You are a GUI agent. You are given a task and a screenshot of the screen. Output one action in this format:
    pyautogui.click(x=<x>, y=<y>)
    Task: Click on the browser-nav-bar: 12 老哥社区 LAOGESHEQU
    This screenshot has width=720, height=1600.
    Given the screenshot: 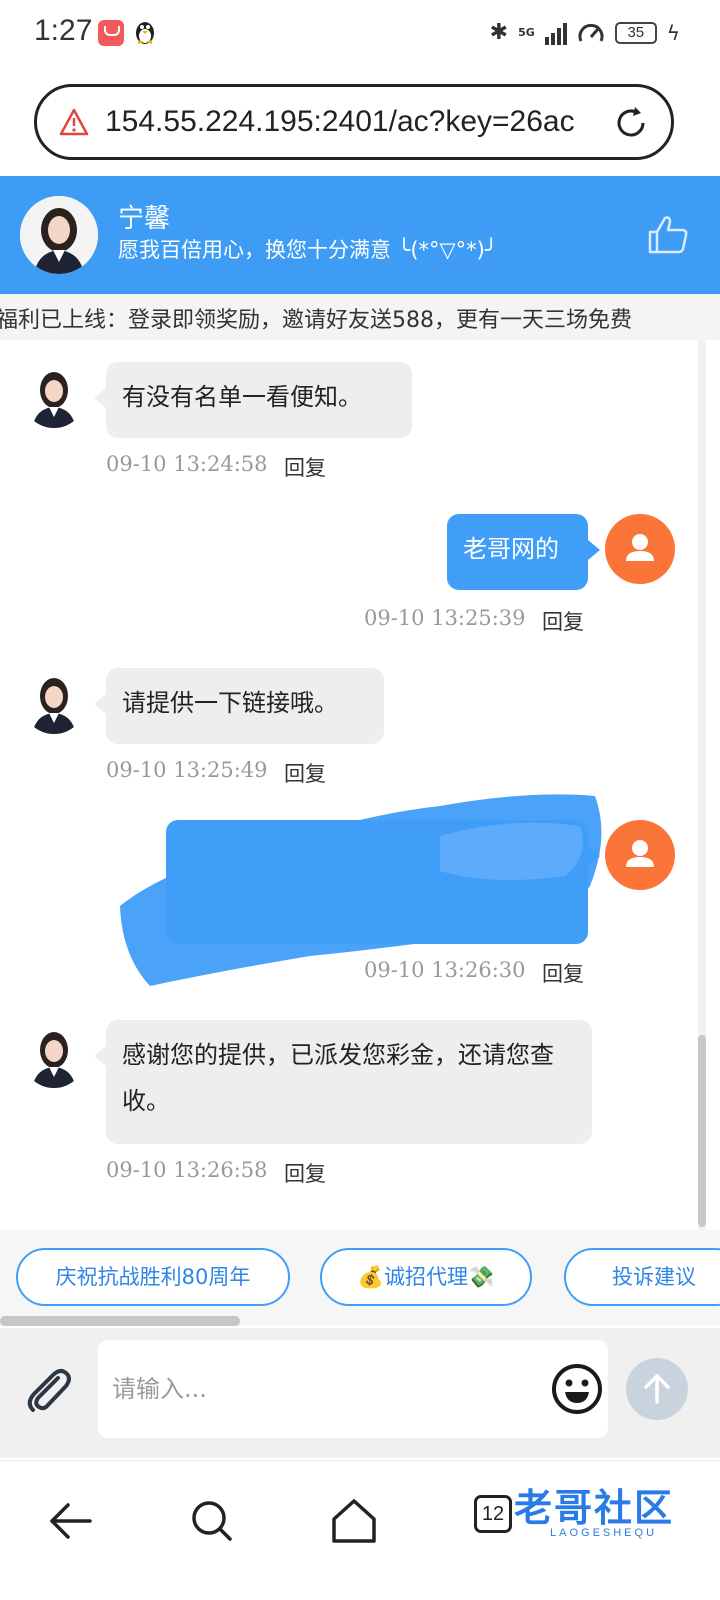 What is the action you would take?
    pyautogui.click(x=360, y=1530)
    